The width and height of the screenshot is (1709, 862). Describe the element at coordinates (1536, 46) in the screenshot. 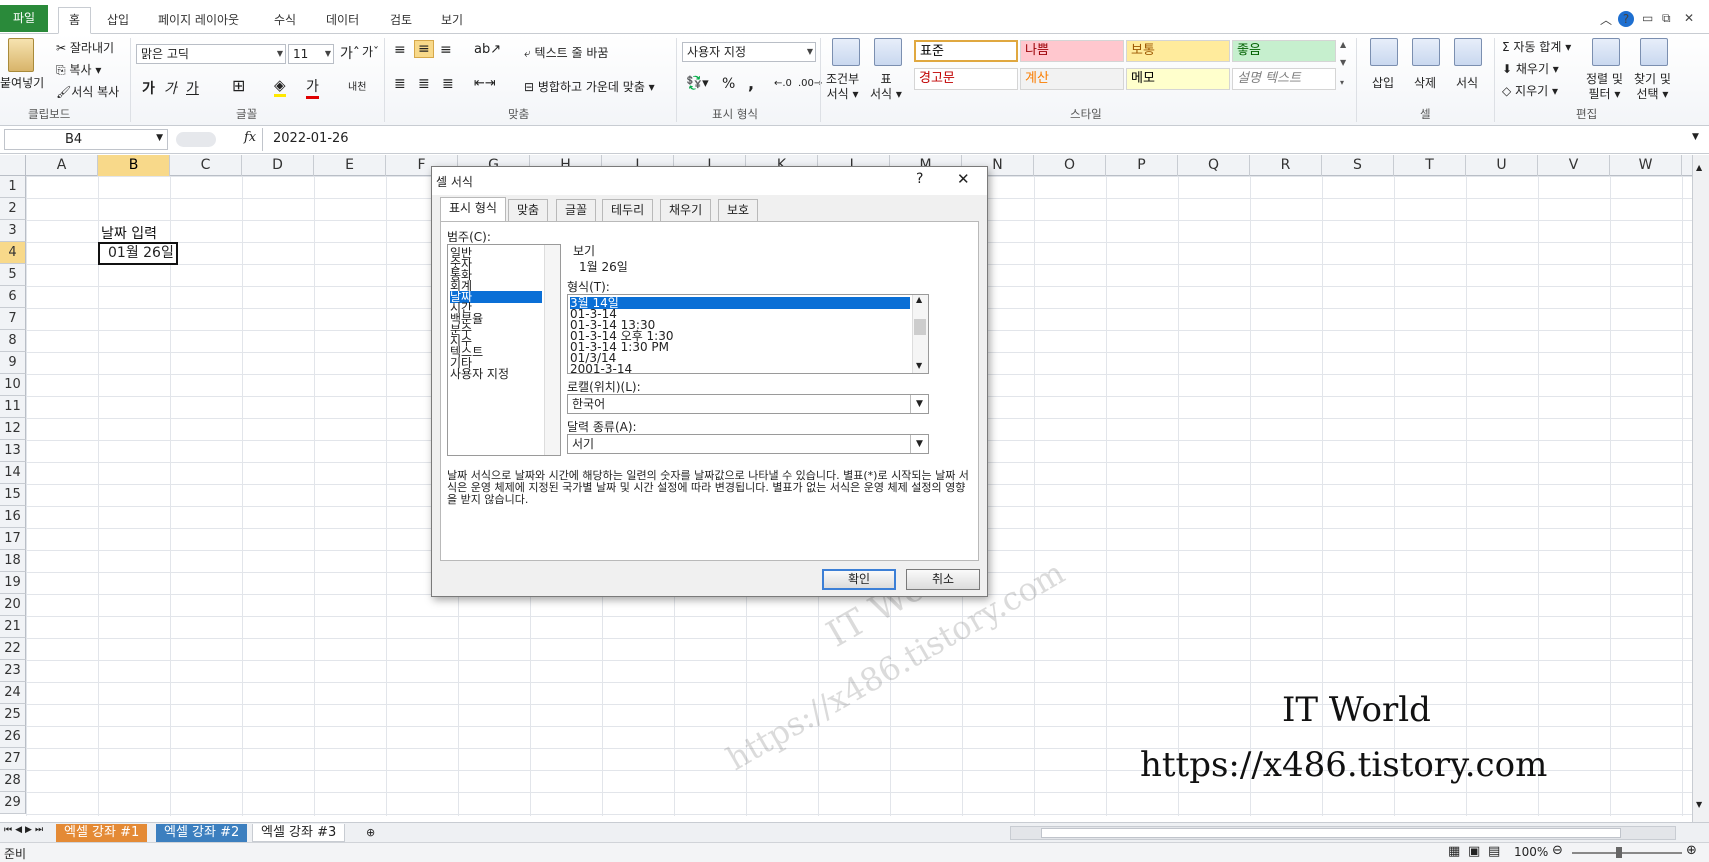

I see `autosum-button: Σ 자동 합계 ▾` at that location.